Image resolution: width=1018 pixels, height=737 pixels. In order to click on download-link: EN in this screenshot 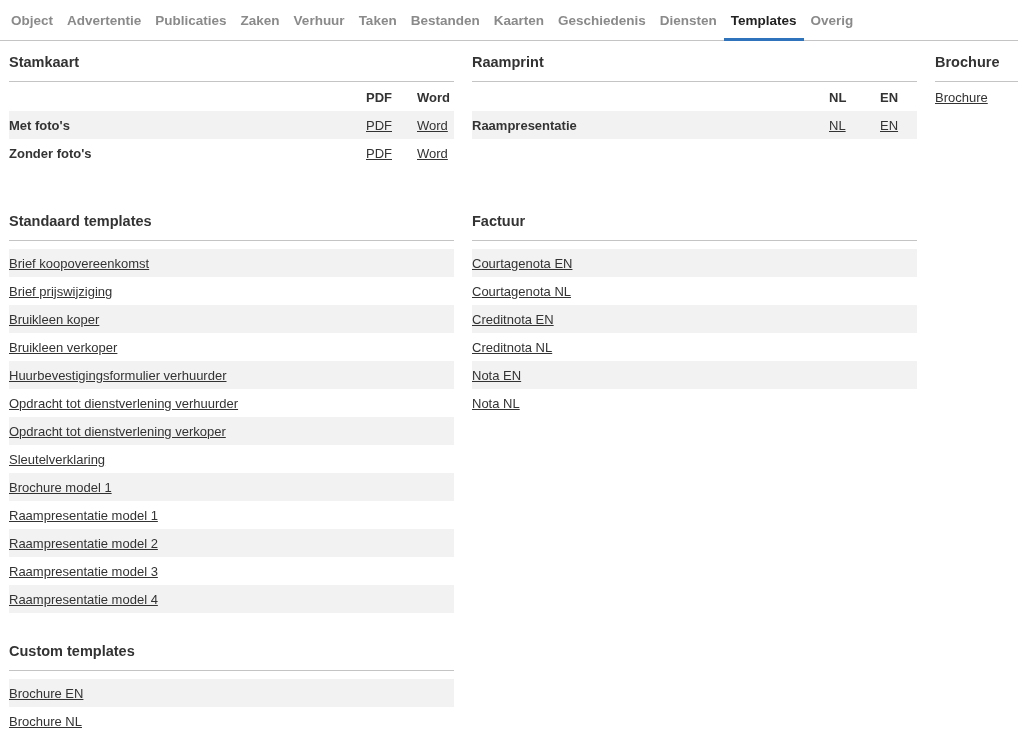, I will do `click(889, 125)`.